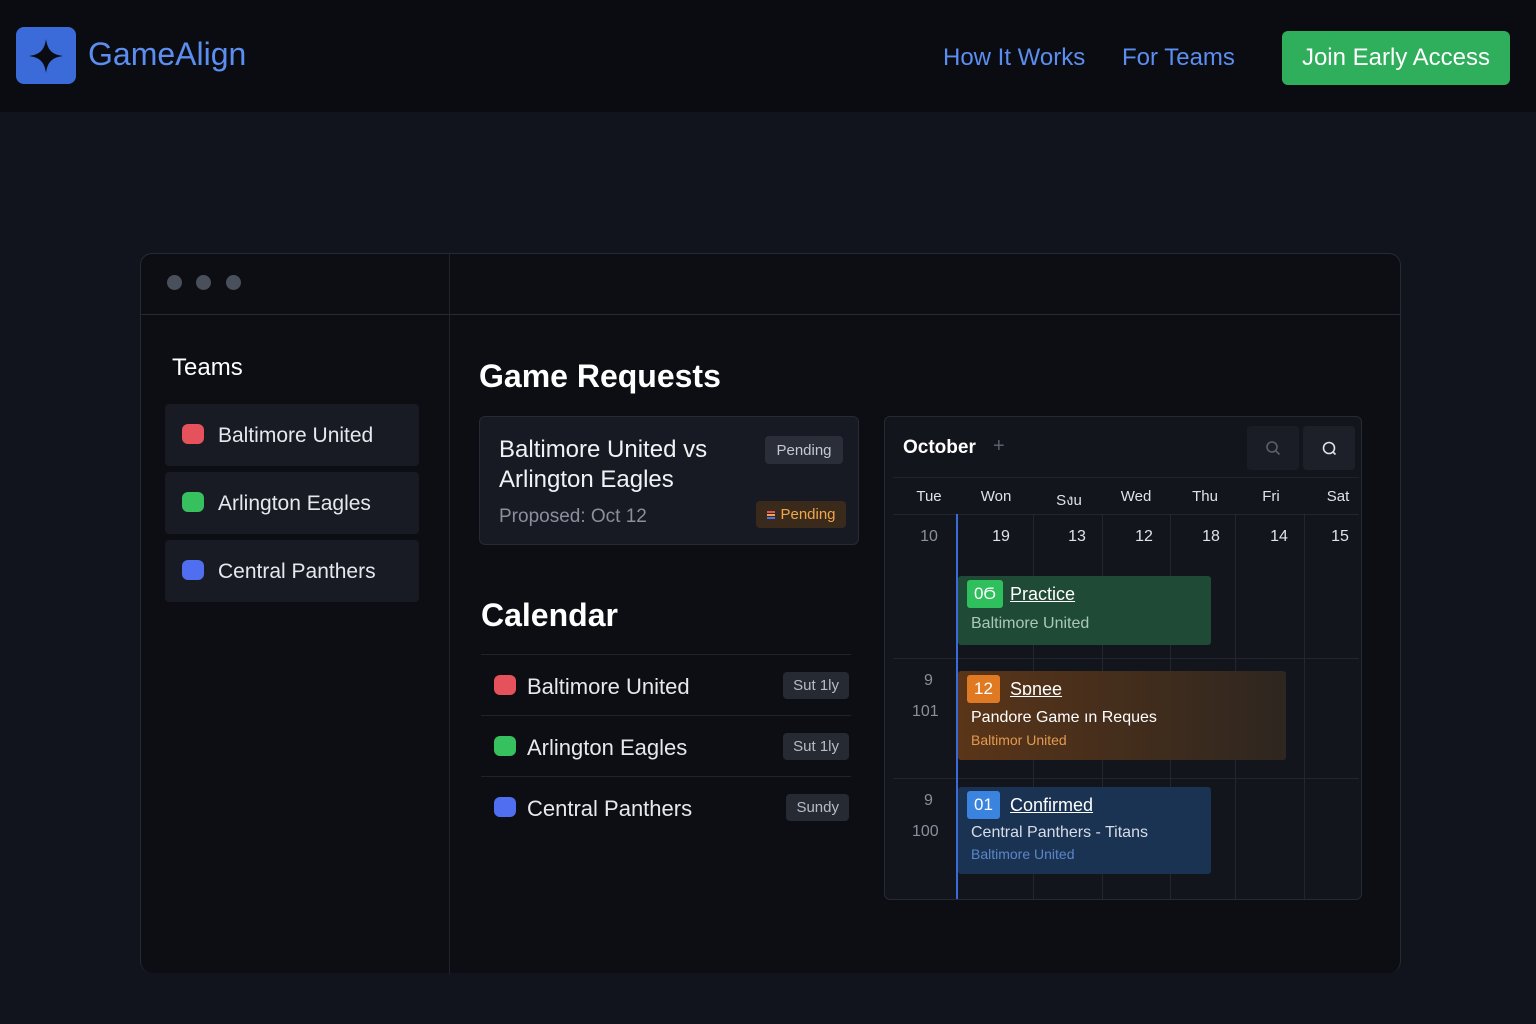  Describe the element at coordinates (297, 571) in the screenshot. I see `sidebar-item-label: Central Panthers` at that location.